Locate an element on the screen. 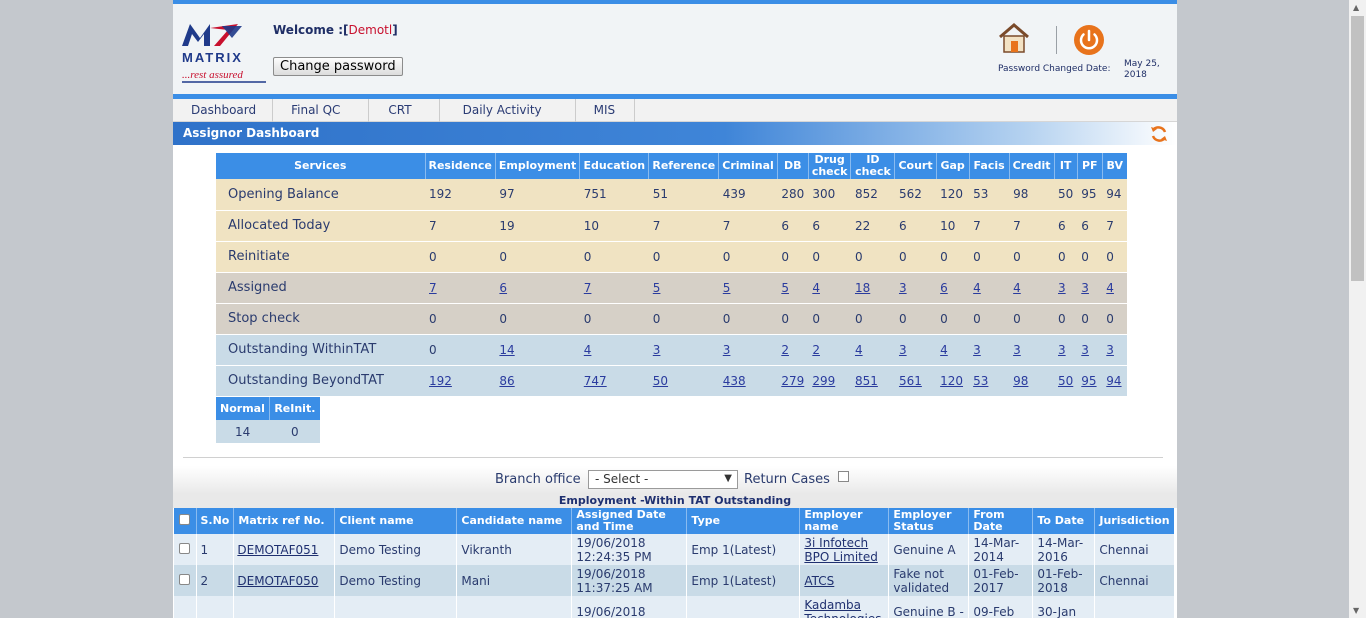 Image resolution: width=1366 pixels, height=618 pixels. scroll-up-arrow-icon: ▲ is located at coordinates (1356, 7).